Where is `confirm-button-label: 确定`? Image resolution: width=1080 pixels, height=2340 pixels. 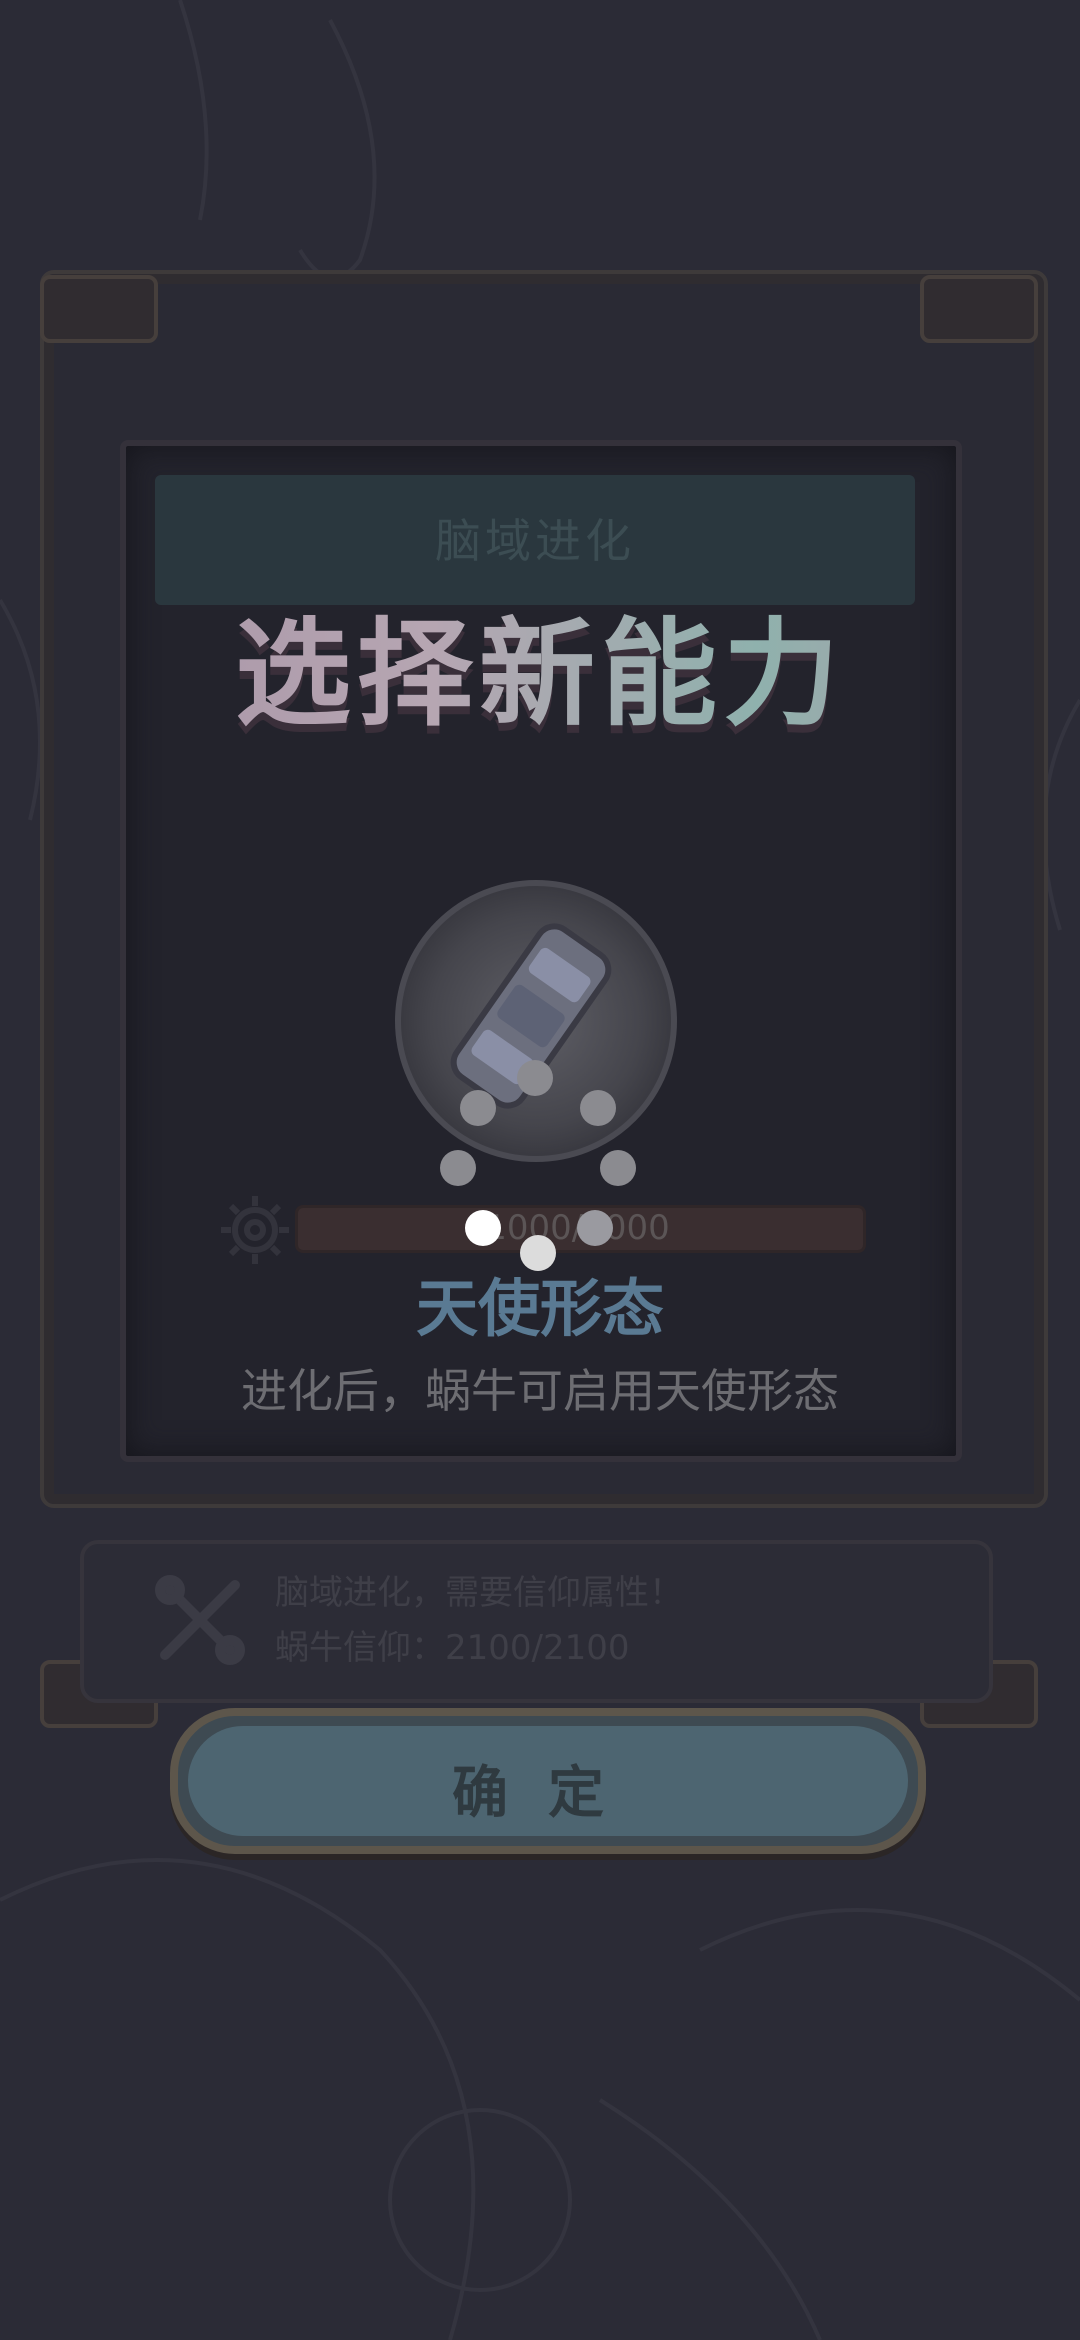 confirm-button-label: 确定 is located at coordinates (548, 1793).